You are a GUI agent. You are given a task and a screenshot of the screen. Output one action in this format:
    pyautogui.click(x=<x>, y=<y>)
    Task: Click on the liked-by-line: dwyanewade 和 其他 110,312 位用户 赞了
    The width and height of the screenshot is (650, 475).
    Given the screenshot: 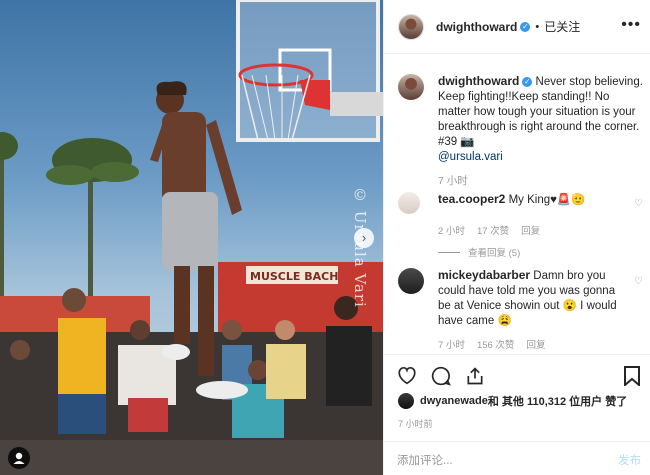 What is the action you would take?
    pyautogui.click(x=512, y=401)
    